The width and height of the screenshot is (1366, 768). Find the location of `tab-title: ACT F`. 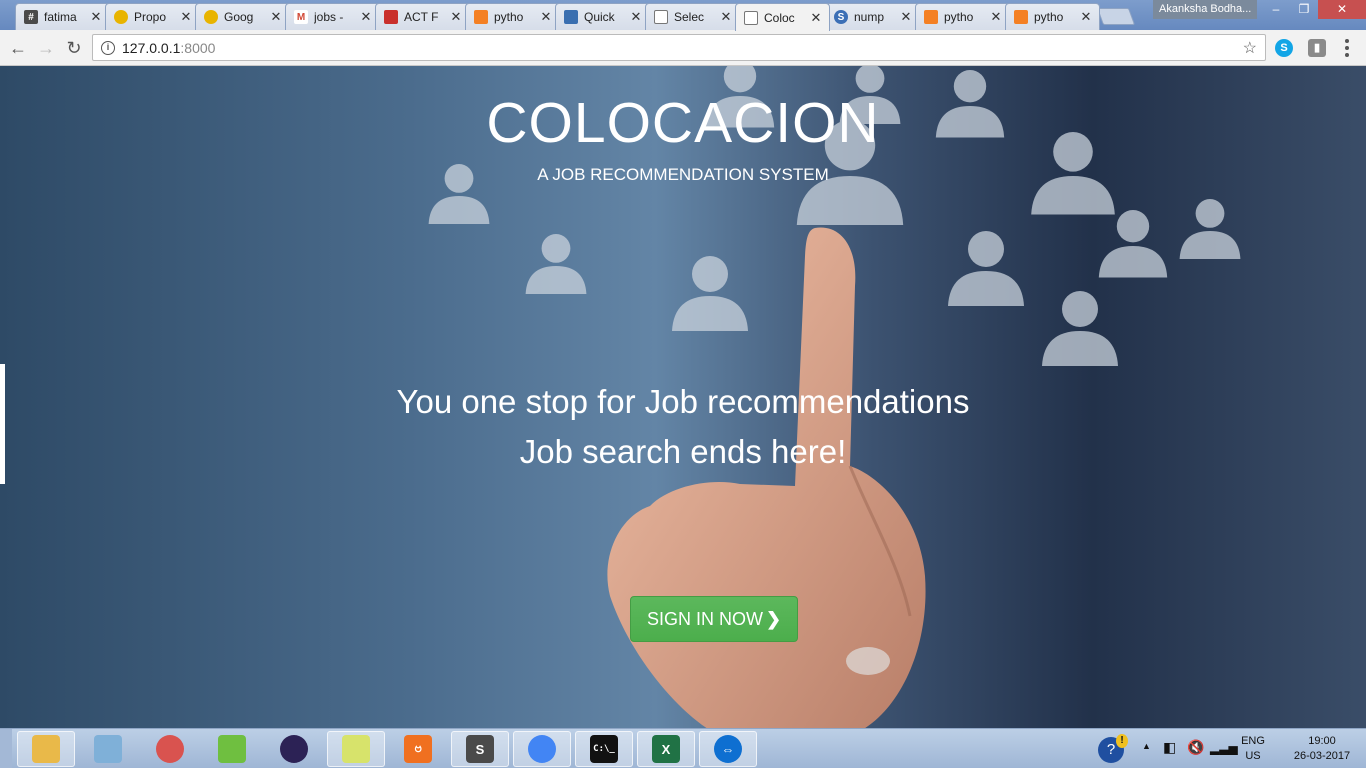

tab-title: ACT F is located at coordinates (421, 17).